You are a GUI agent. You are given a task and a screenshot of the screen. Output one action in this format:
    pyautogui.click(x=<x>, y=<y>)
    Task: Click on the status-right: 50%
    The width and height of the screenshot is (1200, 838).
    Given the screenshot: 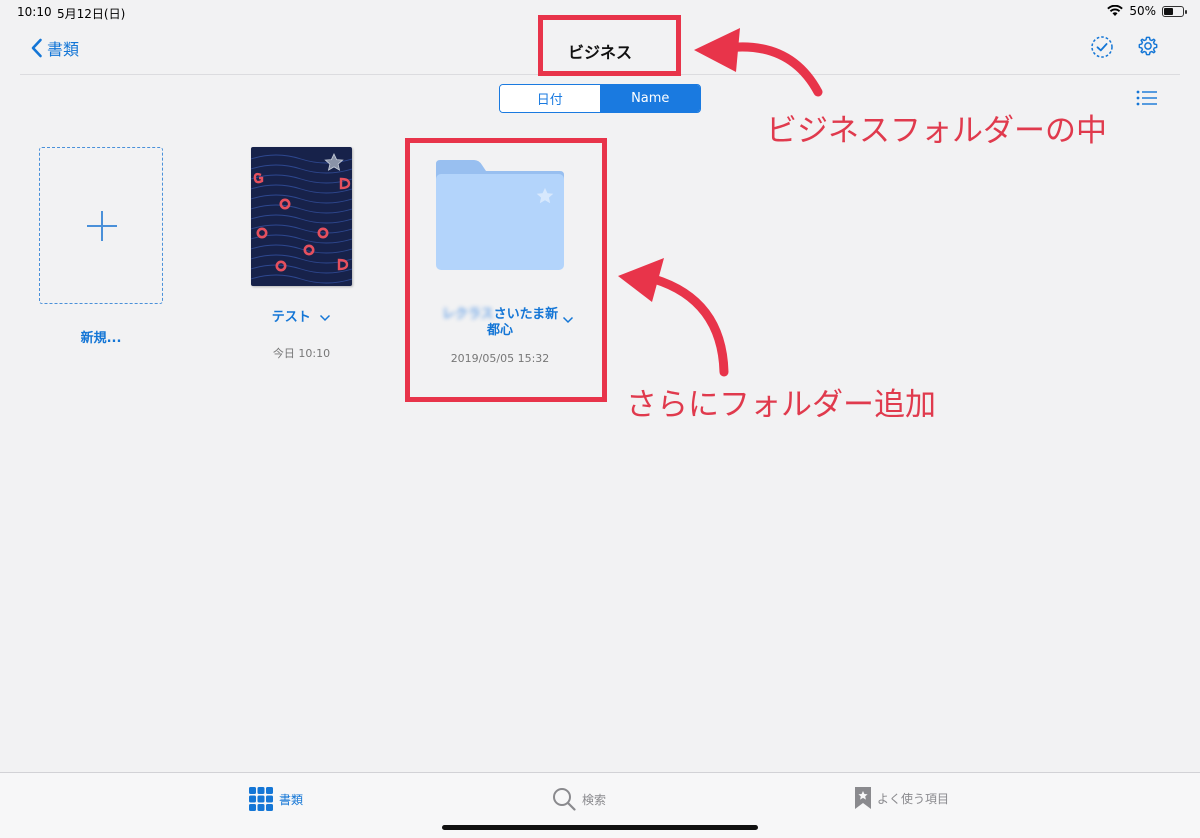 What is the action you would take?
    pyautogui.click(x=1147, y=11)
    